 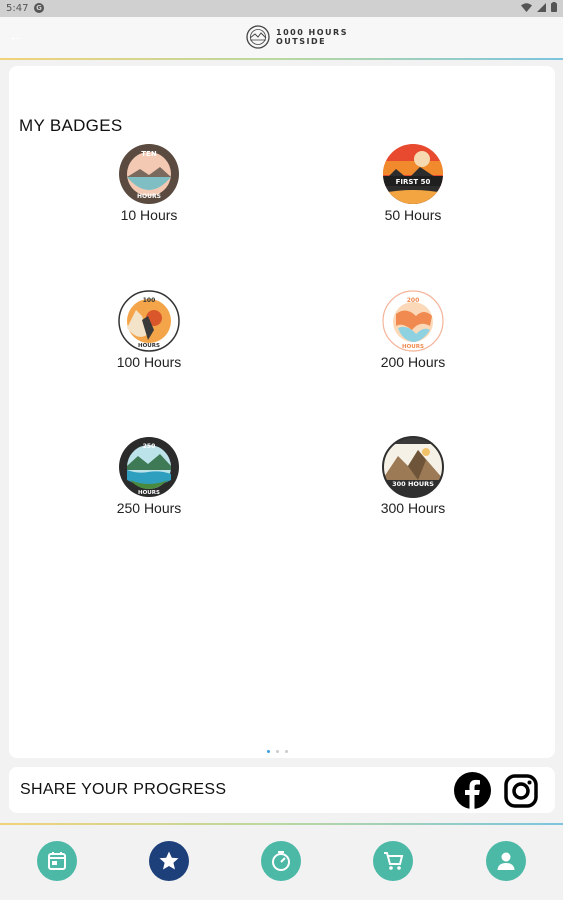 I want to click on timer-icon, so click(x=281, y=861).